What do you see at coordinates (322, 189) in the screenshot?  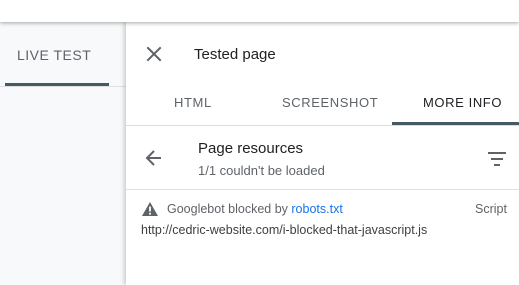 I see `section-divider` at bounding box center [322, 189].